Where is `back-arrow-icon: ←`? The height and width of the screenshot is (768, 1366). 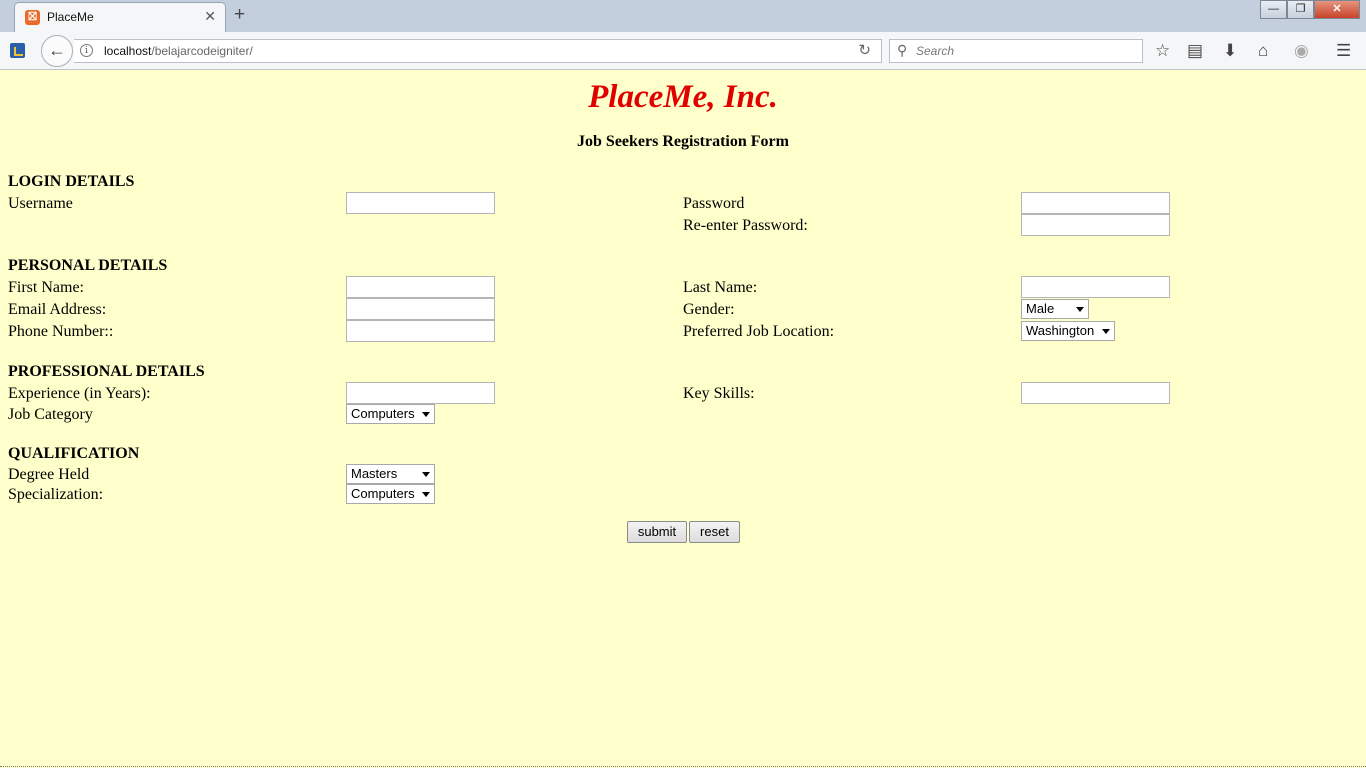
back-arrow-icon: ← is located at coordinates (57, 50).